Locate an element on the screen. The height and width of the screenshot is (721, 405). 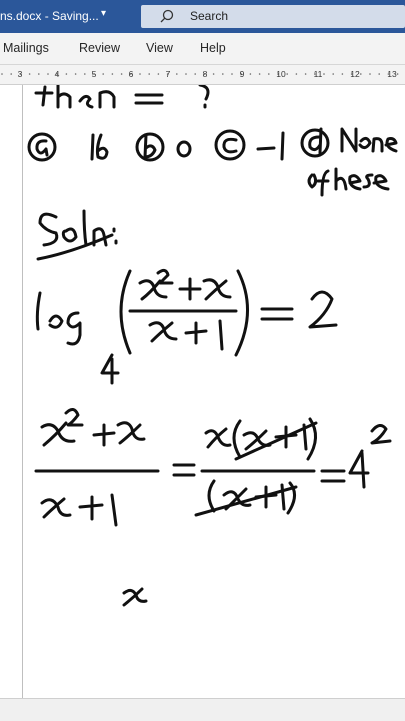
eq2-inner-lparen is located at coordinates (237, 439).